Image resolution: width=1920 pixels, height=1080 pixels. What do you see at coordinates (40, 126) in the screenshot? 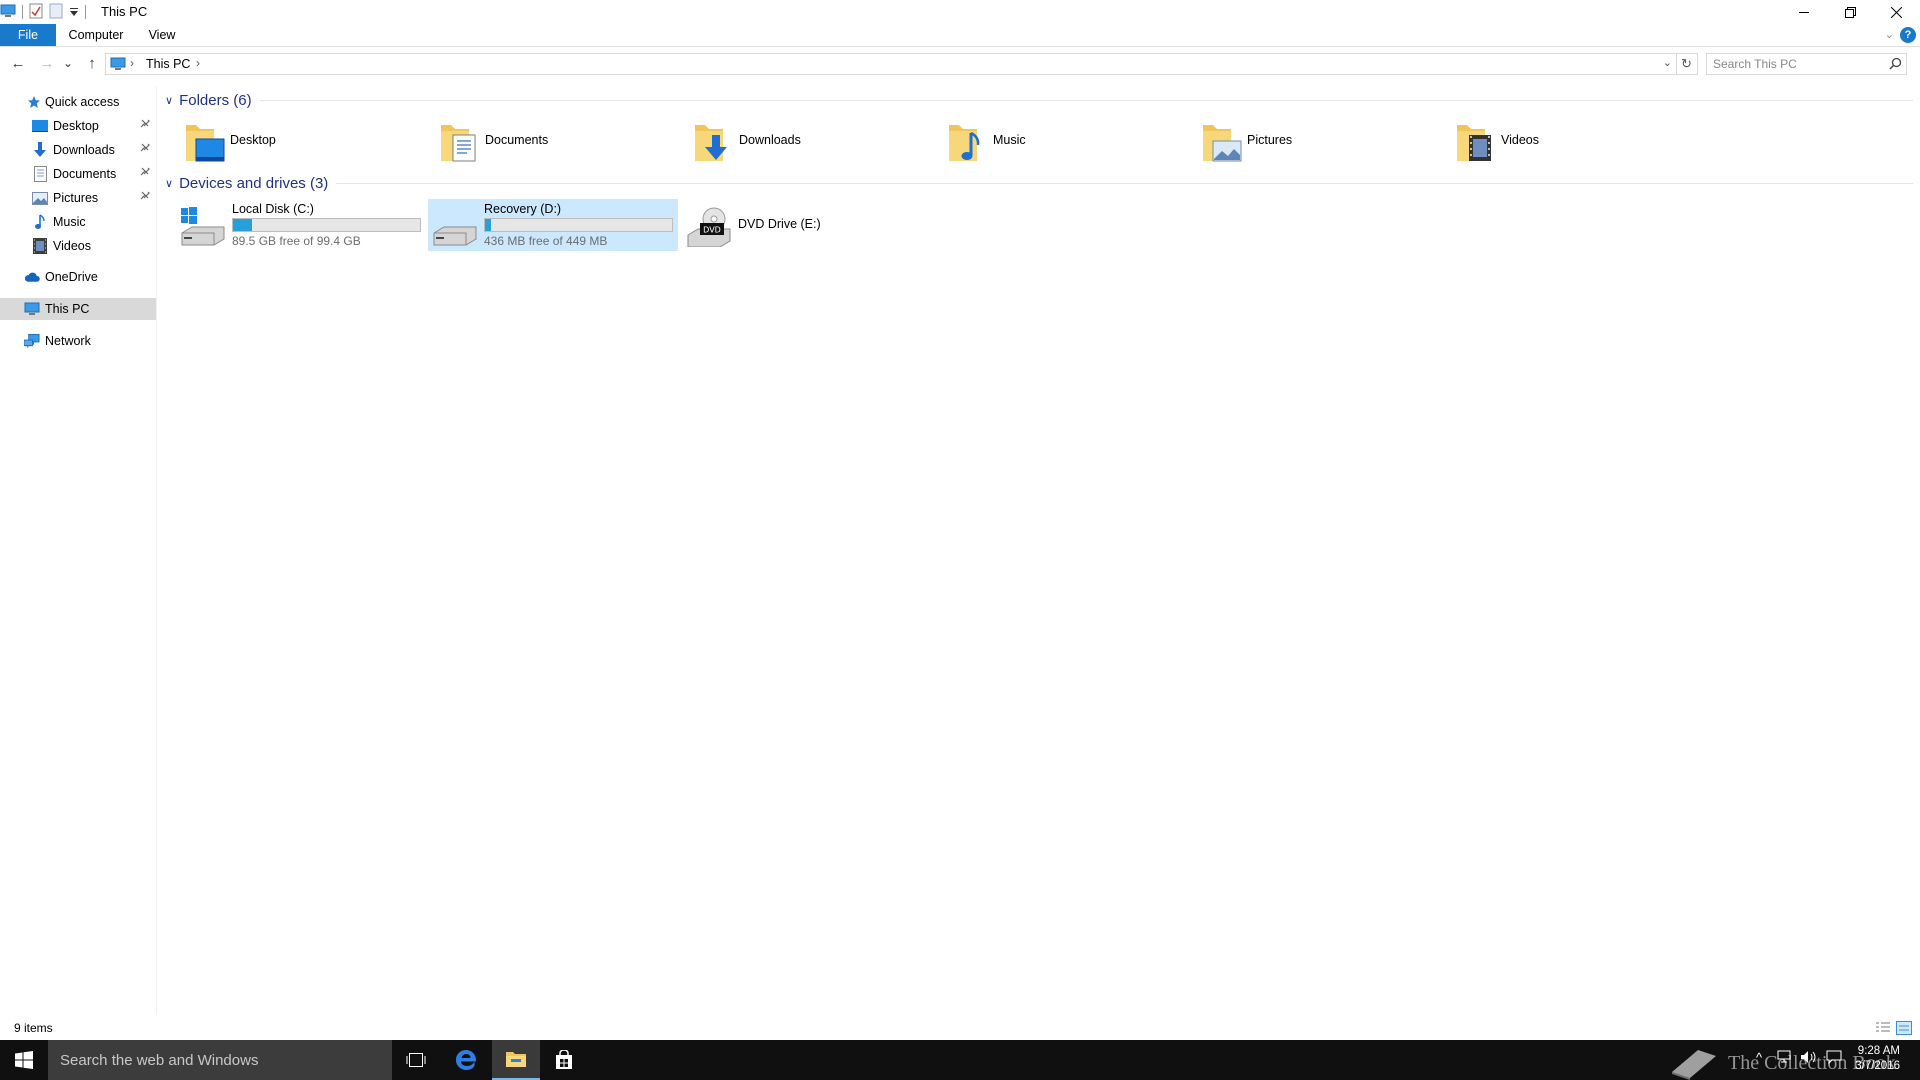
I see `desktop-icon` at bounding box center [40, 126].